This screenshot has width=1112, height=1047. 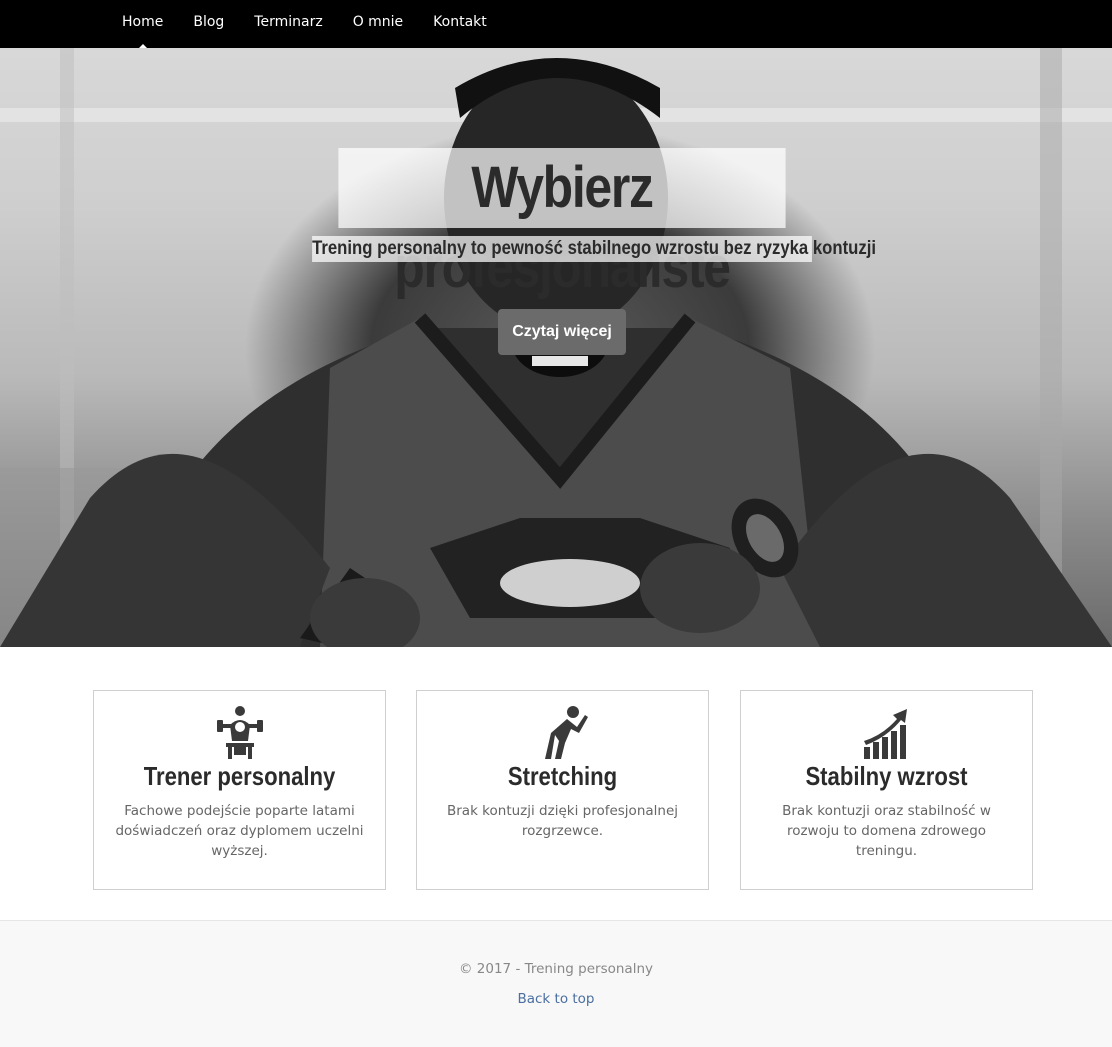 What do you see at coordinates (562, 224) in the screenshot?
I see `hero-title: Wybierz profesjonaliste` at bounding box center [562, 224].